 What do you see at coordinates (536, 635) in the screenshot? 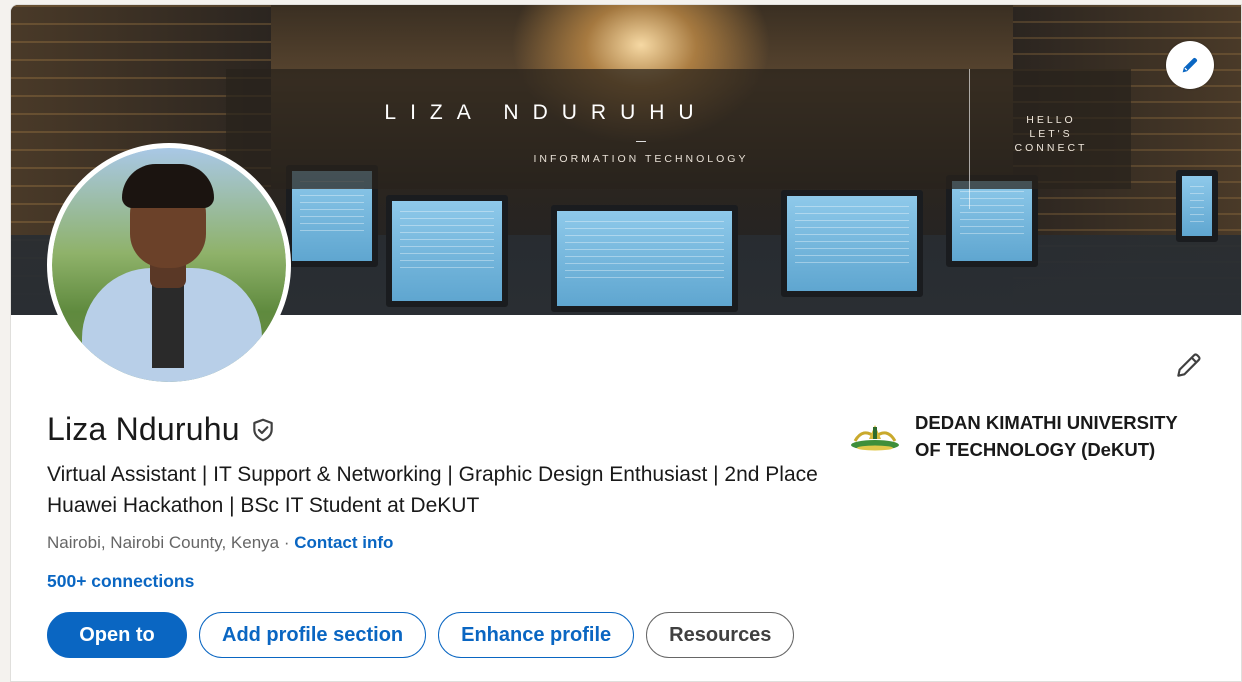
I see `enhance-profile-button: Enhance profile` at bounding box center [536, 635].